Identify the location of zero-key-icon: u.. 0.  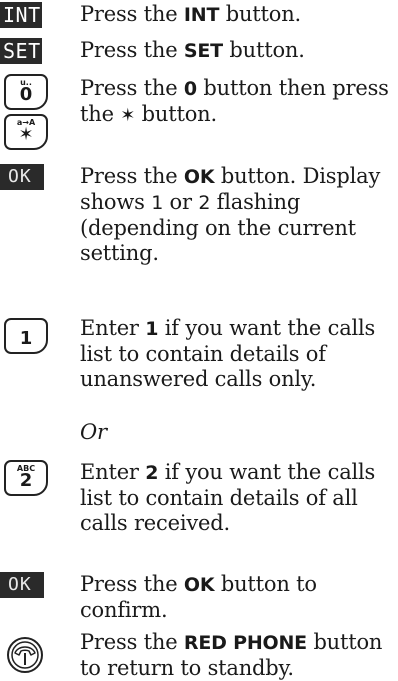
(26, 92).